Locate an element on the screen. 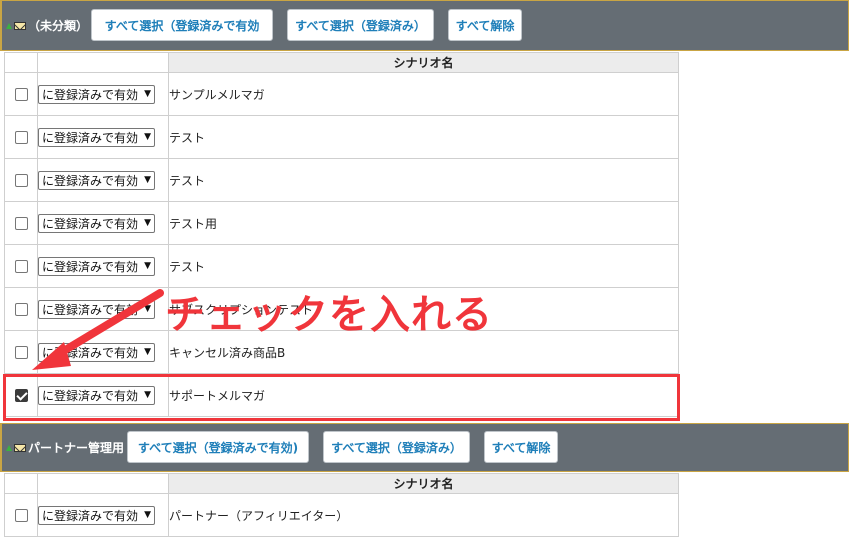 The image size is (854, 538). scenario-table-partner: シナリオ名 に登録済みで有効 ▼ パートナー（アフィリエイター） is located at coordinates (341, 505).